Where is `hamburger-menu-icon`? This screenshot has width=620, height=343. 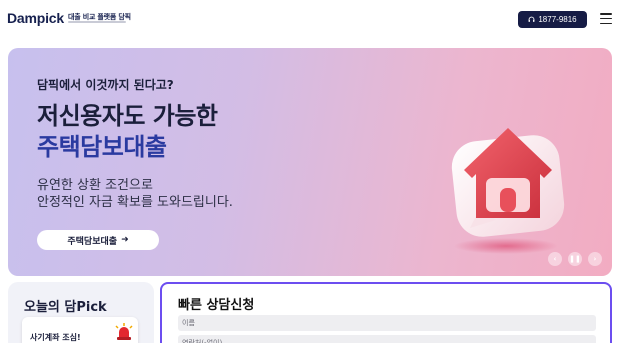 hamburger-menu-icon is located at coordinates (606, 18).